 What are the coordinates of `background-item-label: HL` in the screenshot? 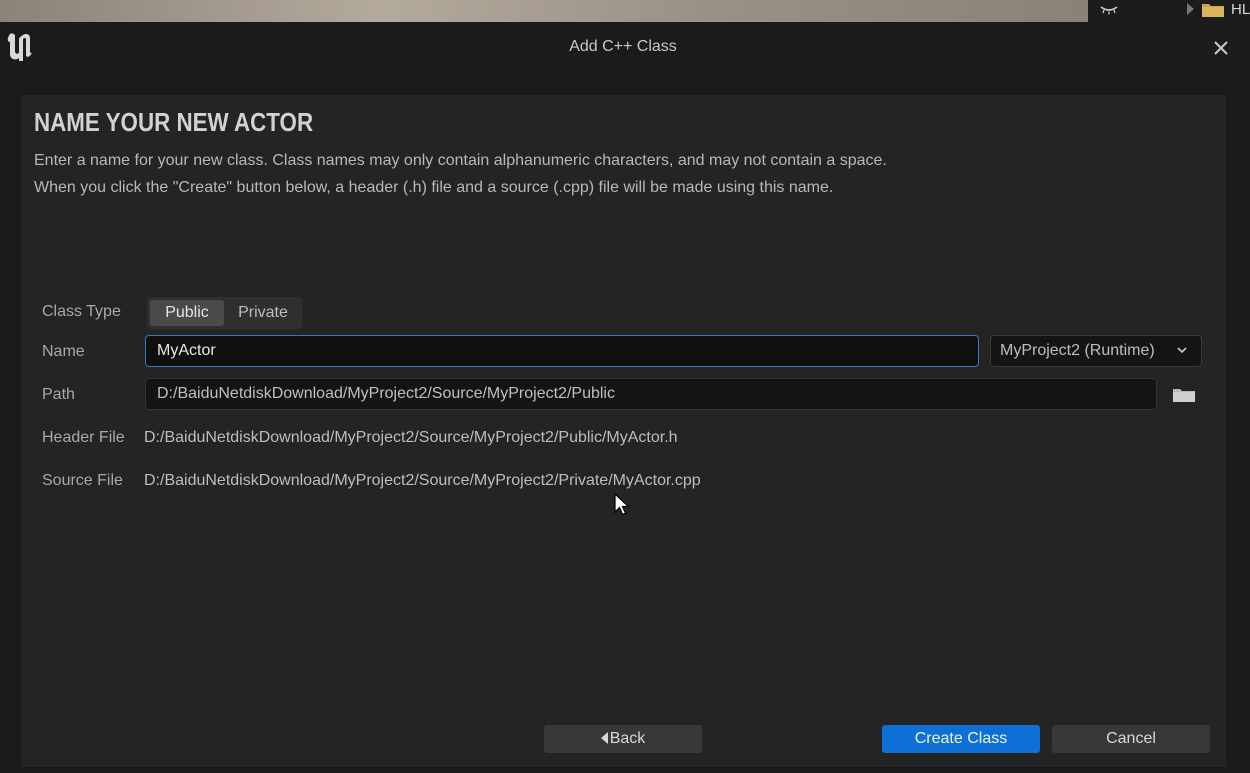 It's located at (1240, 9).